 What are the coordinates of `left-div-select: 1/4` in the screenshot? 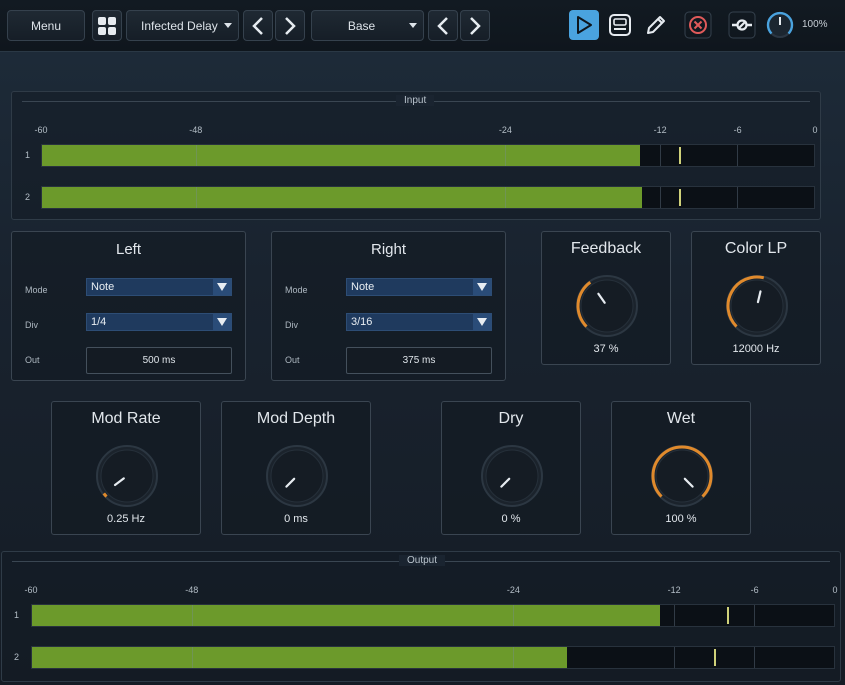 It's located at (159, 322).